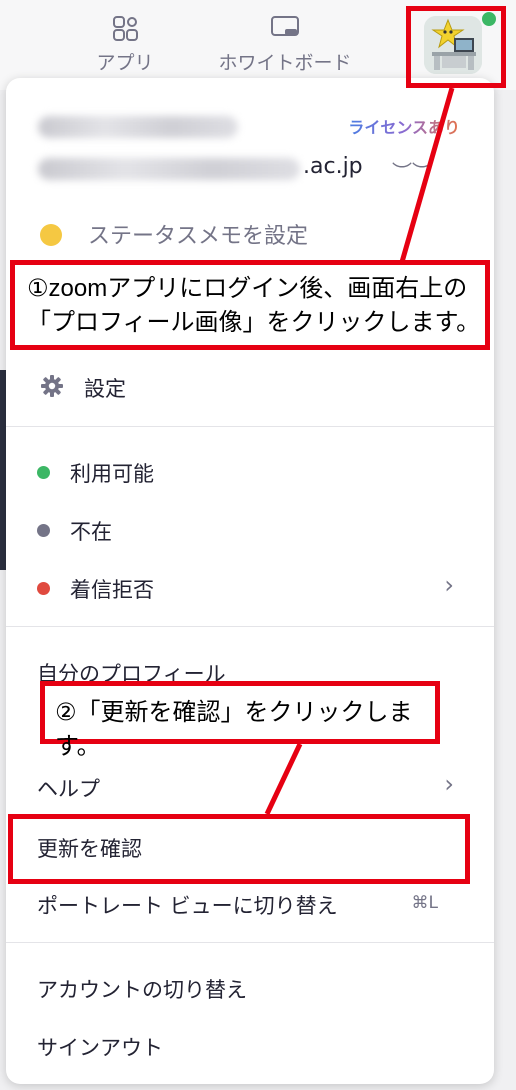 Image resolution: width=516 pixels, height=1090 pixels. I want to click on step2-callout: ②「更新を確認」をクリックします。, so click(240, 720).